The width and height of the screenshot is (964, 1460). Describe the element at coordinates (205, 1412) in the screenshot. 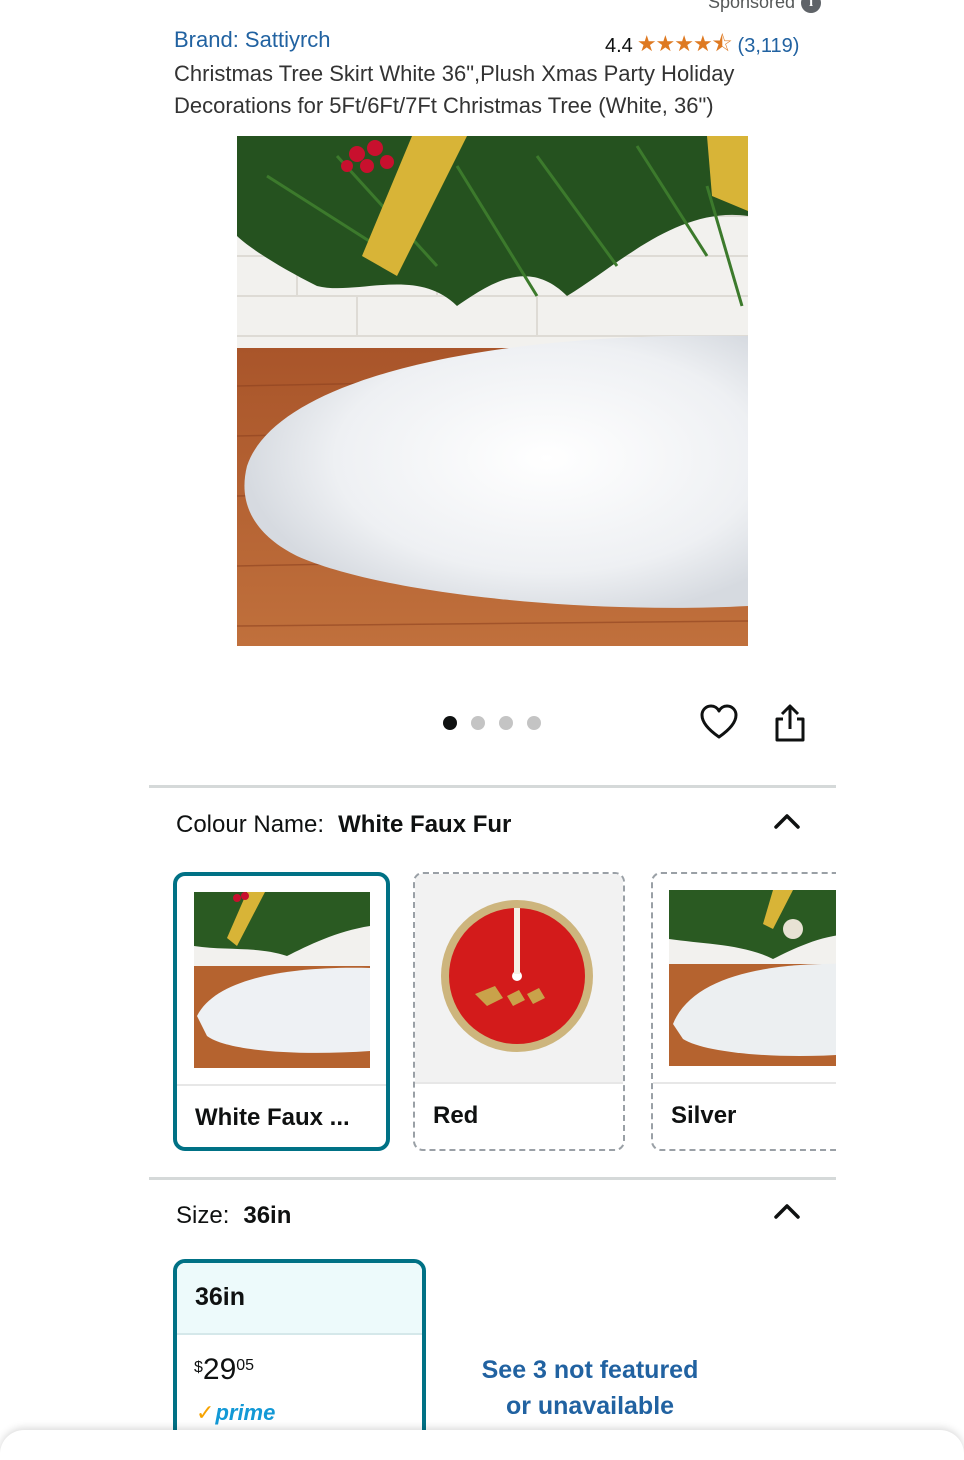

I see `prime-check-icon: ✓` at that location.